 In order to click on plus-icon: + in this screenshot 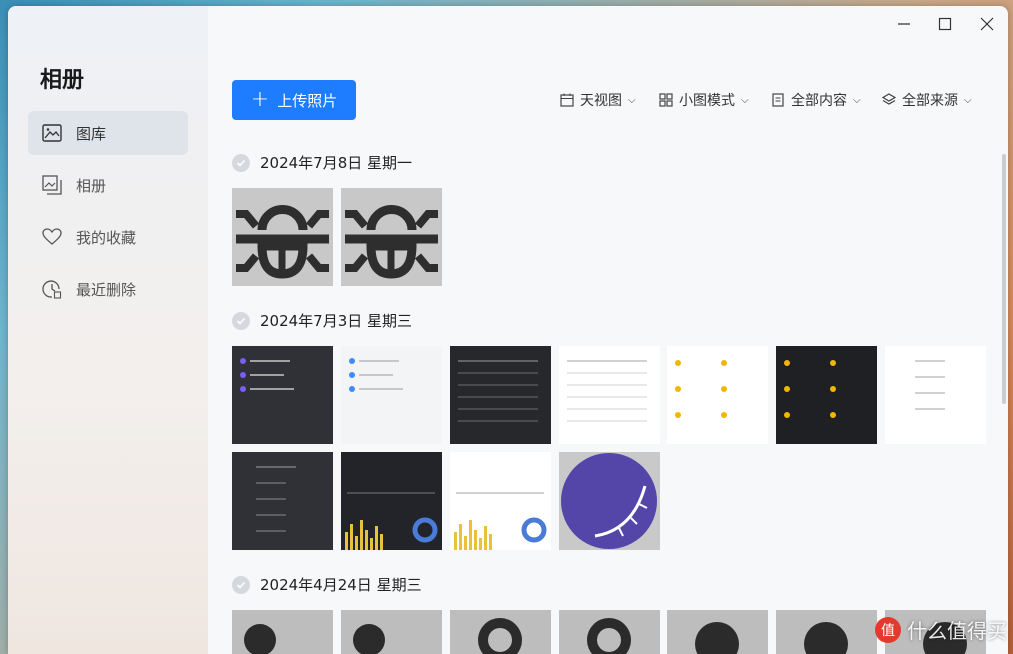, I will do `click(260, 99)`.